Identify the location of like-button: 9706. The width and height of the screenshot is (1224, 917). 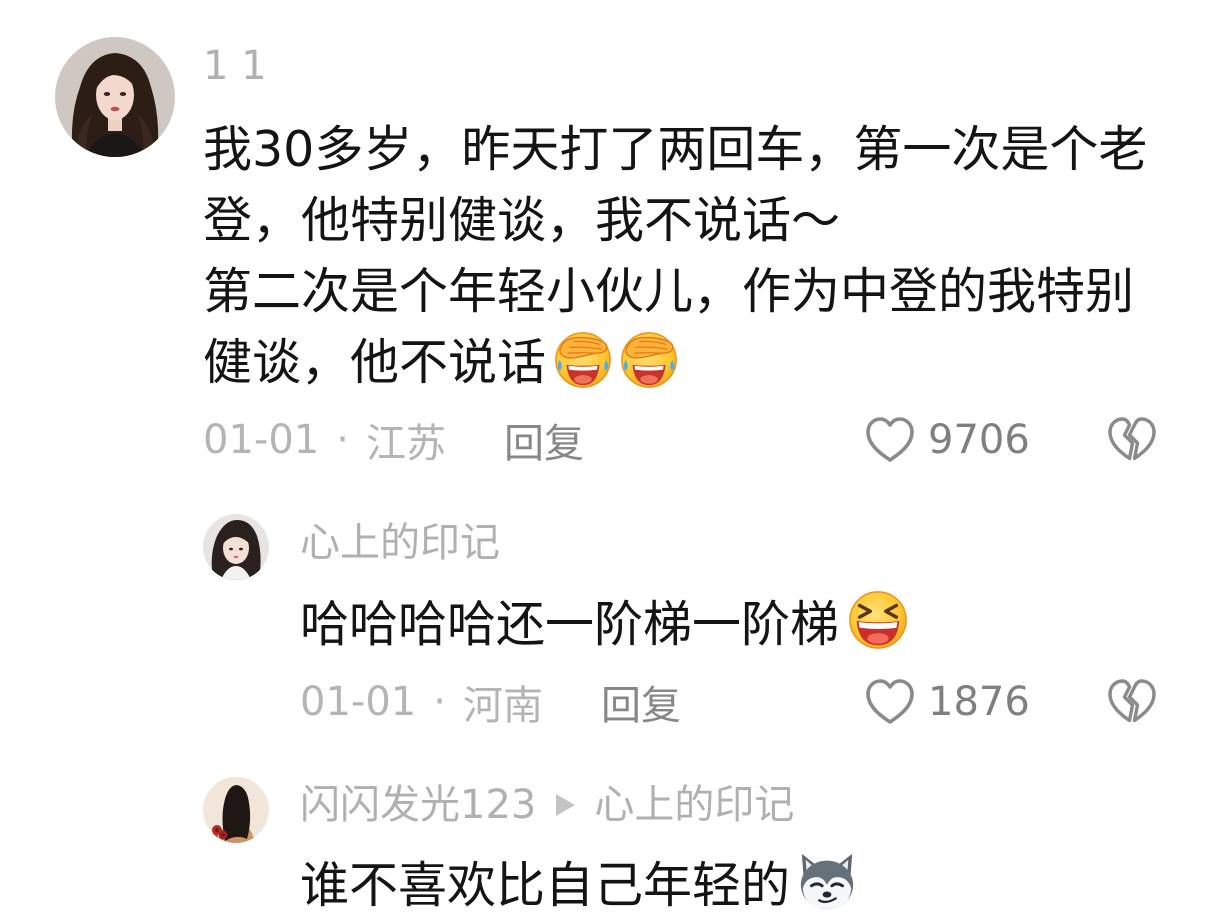
(947, 440).